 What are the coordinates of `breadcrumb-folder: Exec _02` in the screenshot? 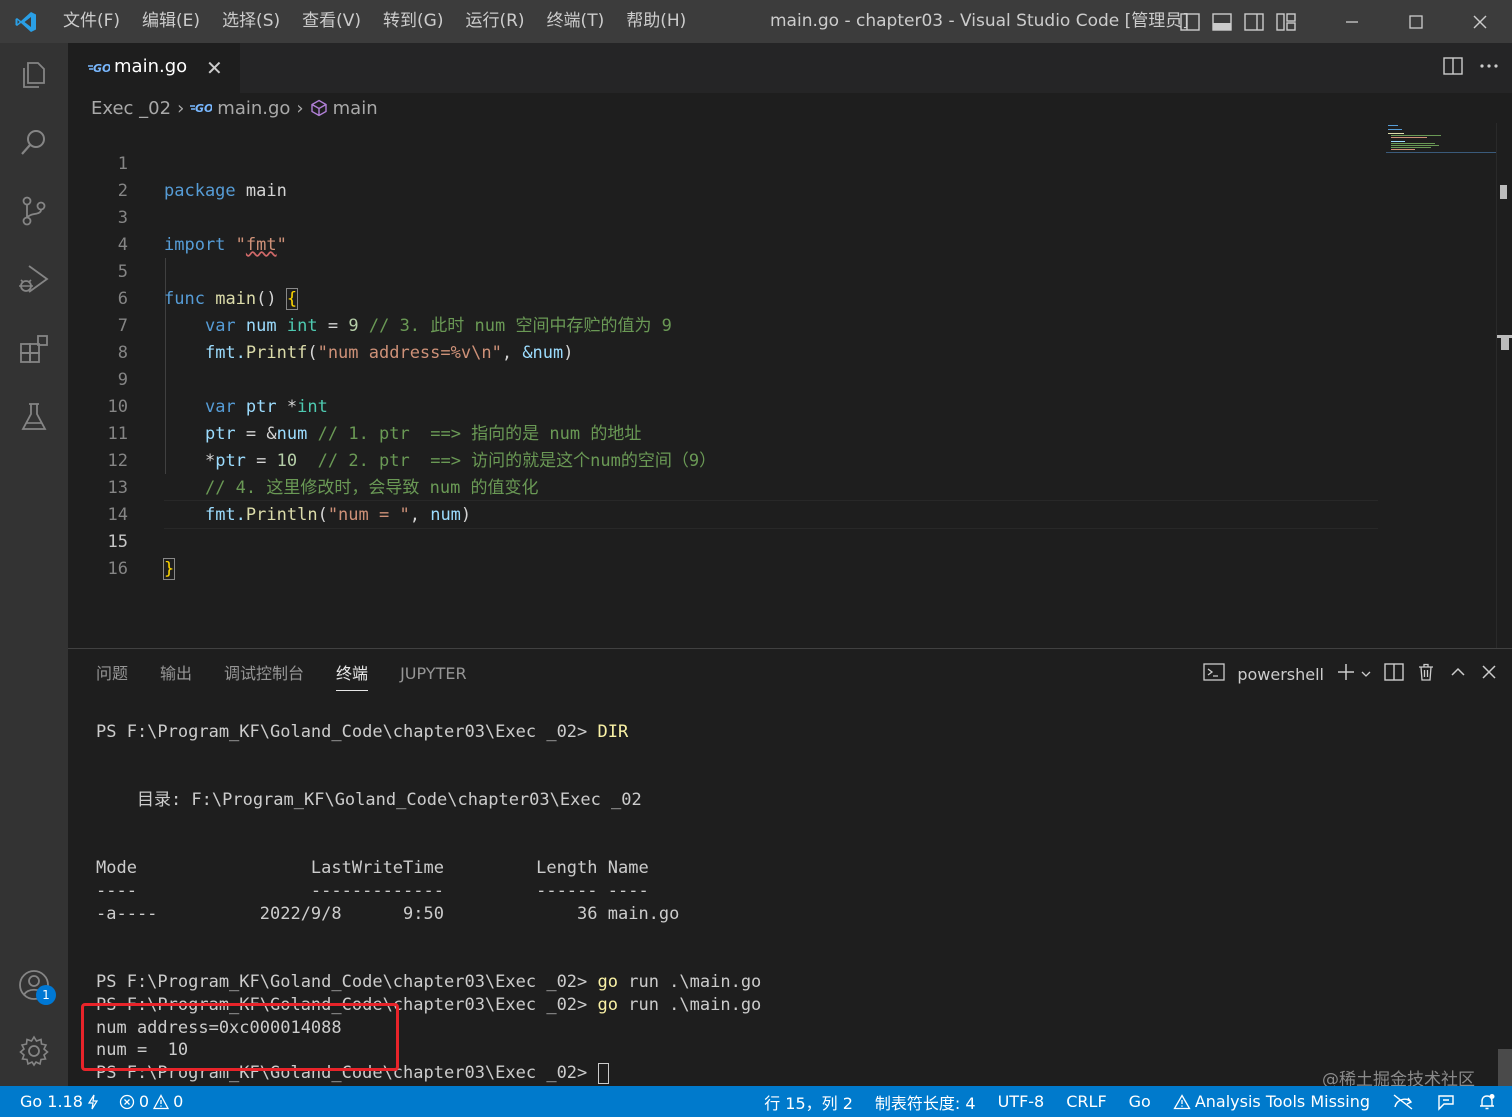 It's located at (131, 108).